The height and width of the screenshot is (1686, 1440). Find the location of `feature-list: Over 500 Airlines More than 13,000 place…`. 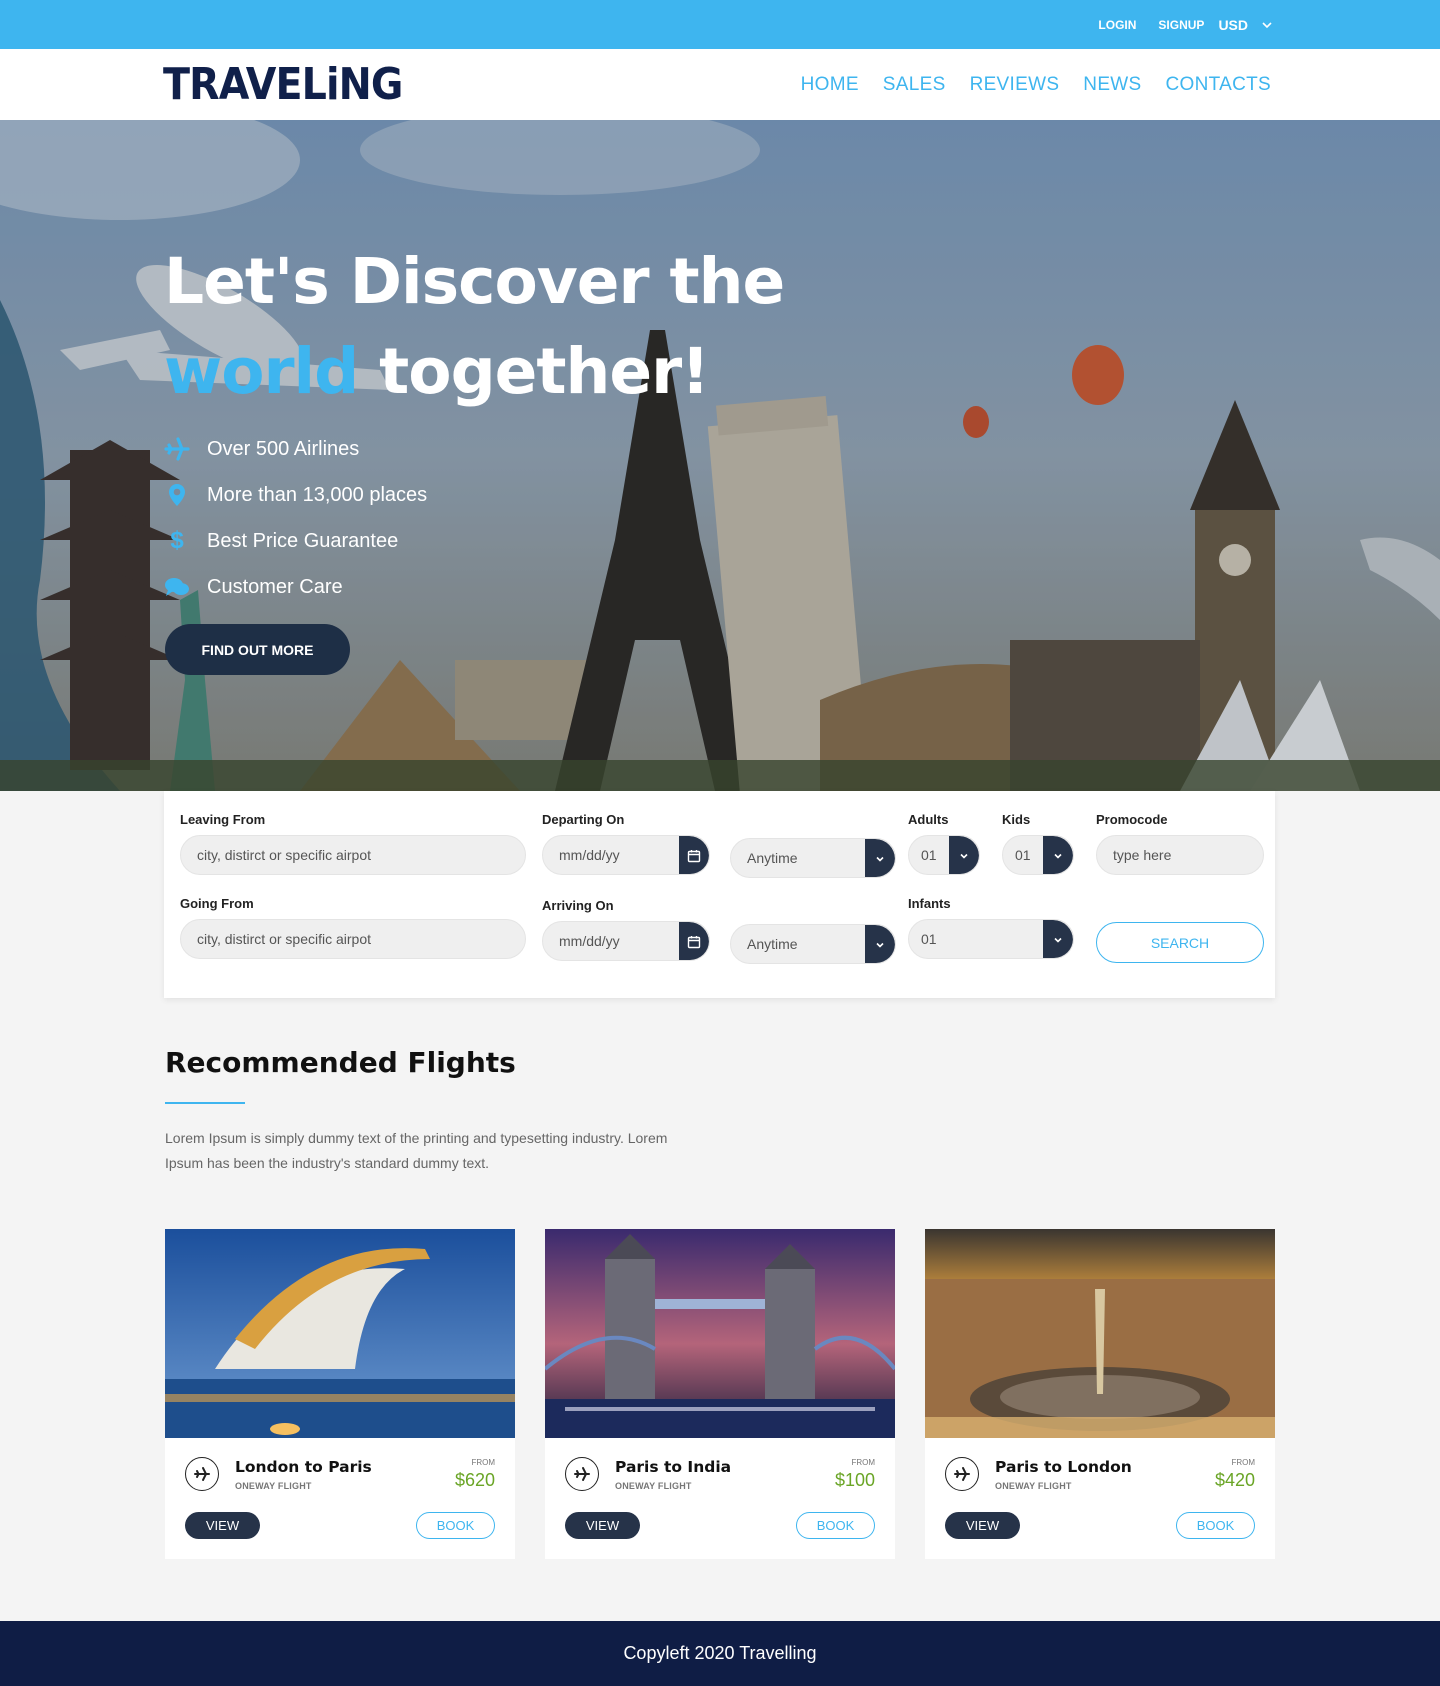

feature-list: Over 500 Airlines More than 13,000 place… is located at coordinates (295, 518).